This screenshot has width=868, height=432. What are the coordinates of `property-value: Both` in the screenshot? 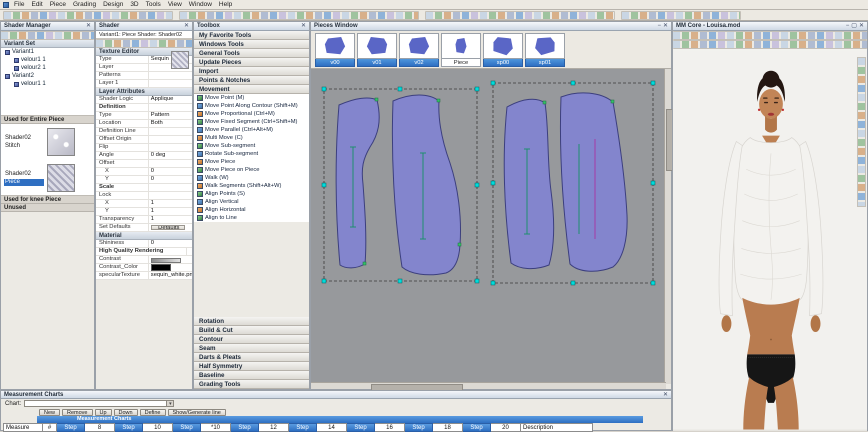 It's located at (170, 123).